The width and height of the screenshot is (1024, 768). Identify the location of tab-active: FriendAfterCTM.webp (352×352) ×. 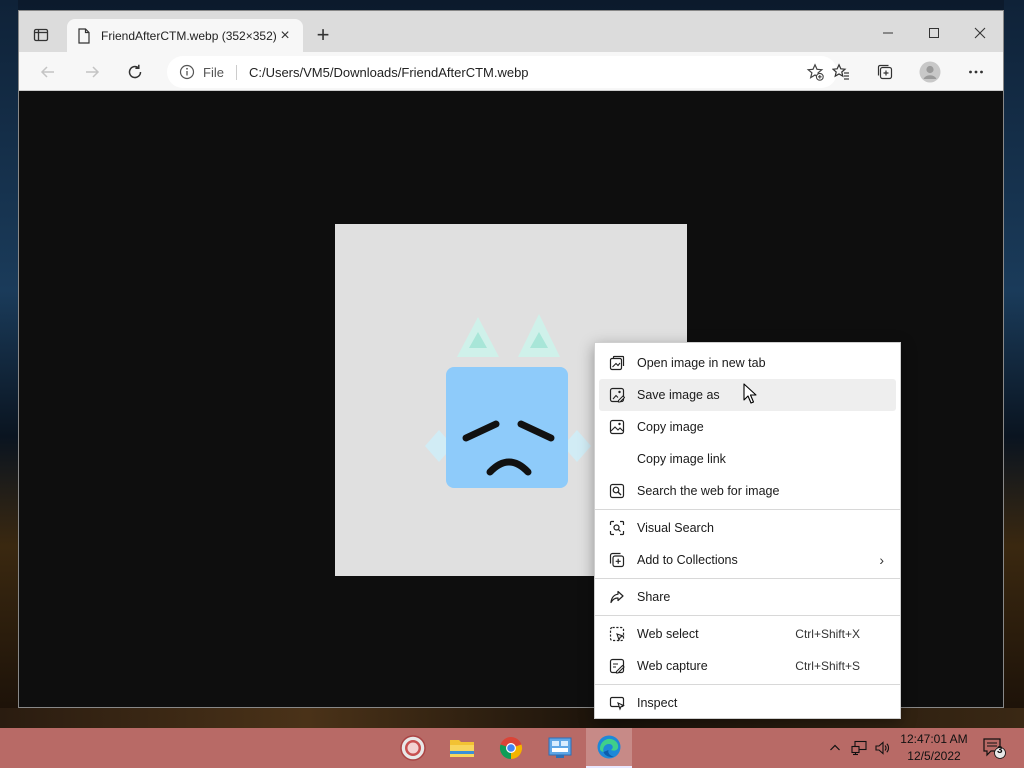
(185, 35).